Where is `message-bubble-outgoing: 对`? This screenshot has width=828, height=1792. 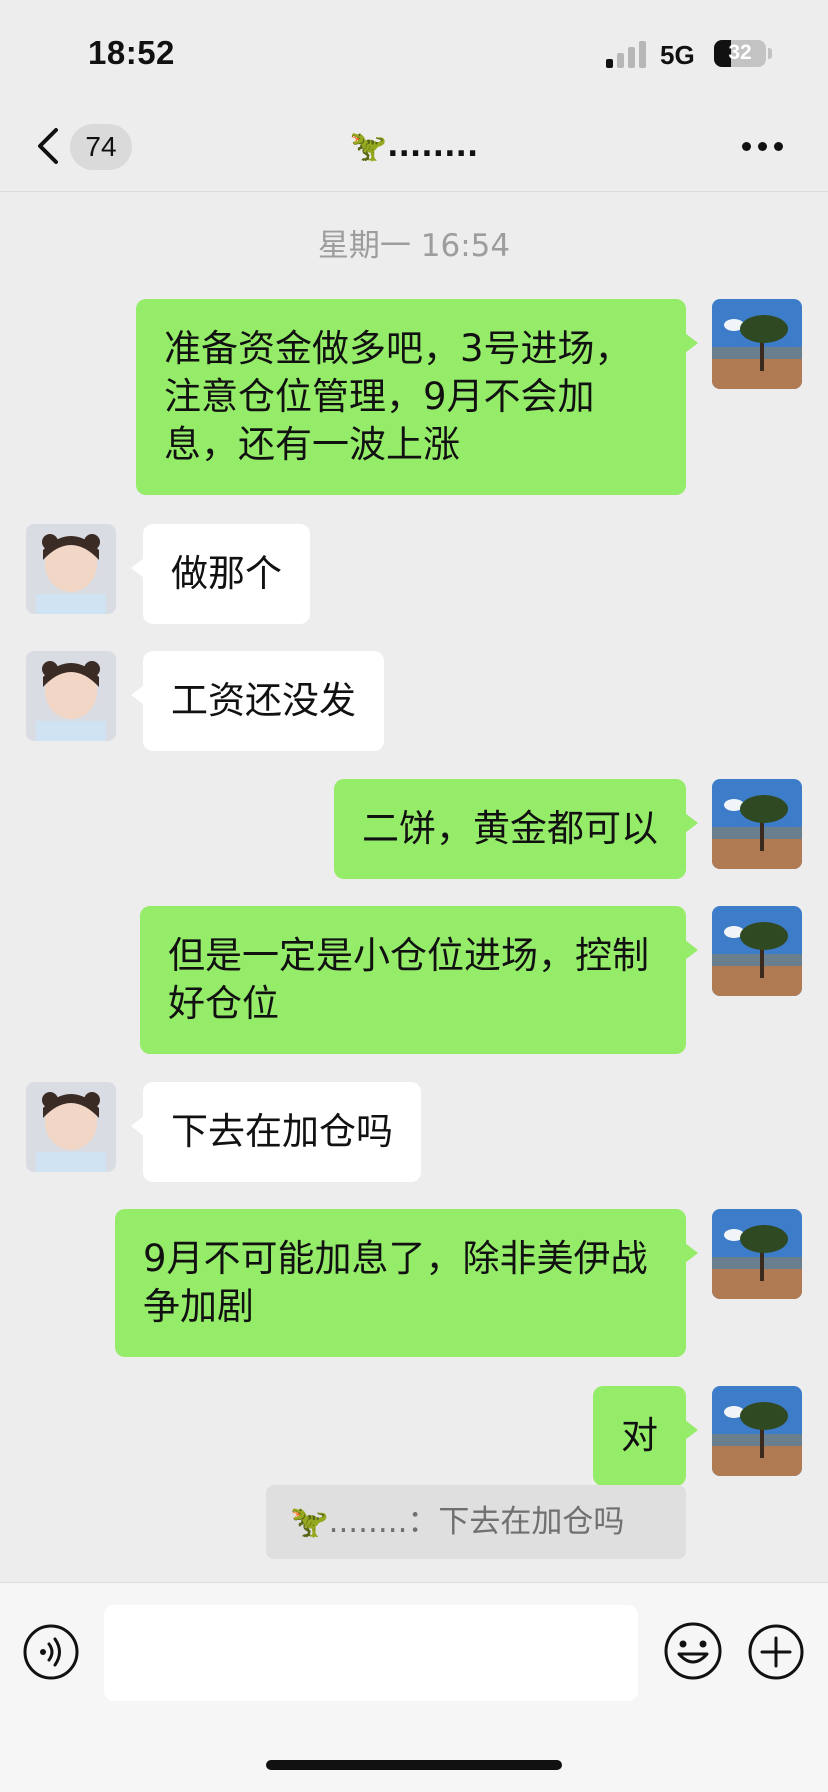 message-bubble-outgoing: 对 is located at coordinates (645, 1436).